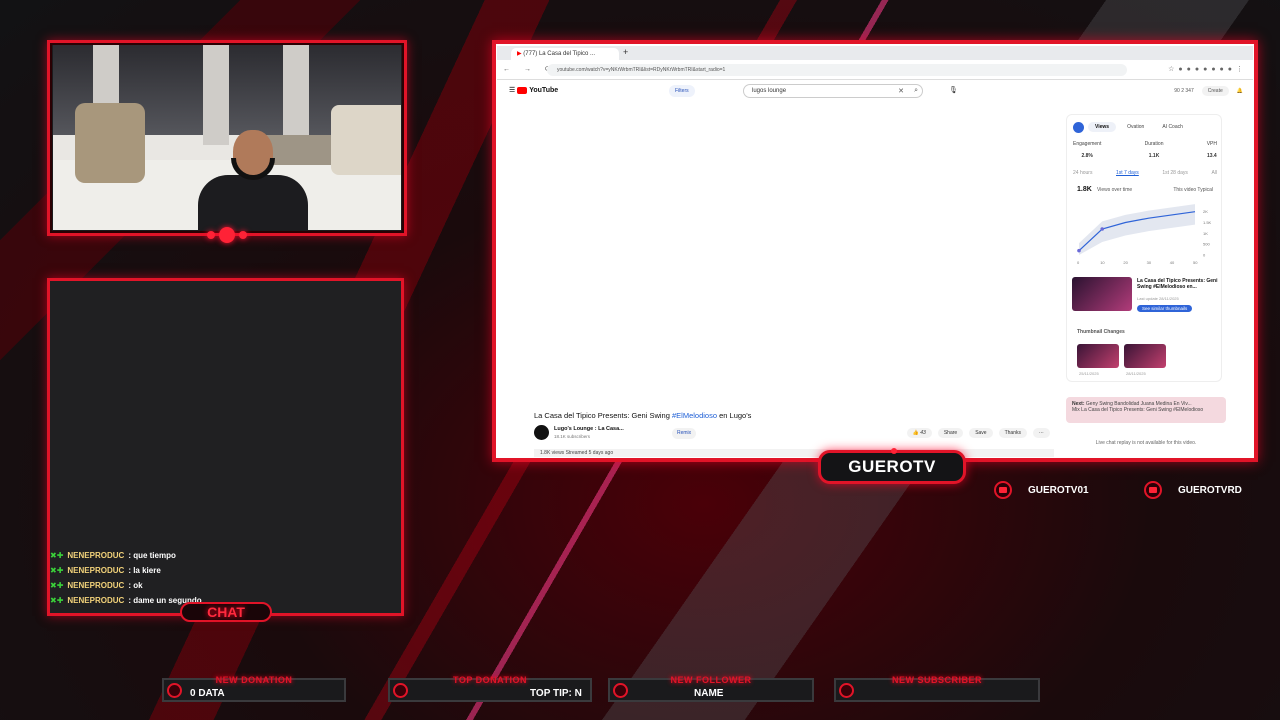  What do you see at coordinates (625, 52) in the screenshot?
I see `new-tab-icon: +` at bounding box center [625, 52].